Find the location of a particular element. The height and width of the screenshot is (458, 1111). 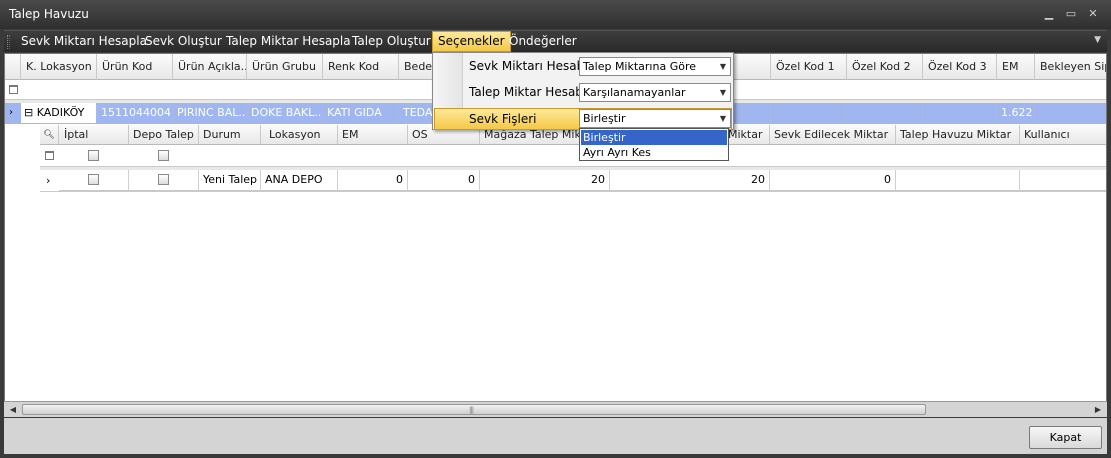

talep-miktar-hesabi-label: Talep Miktar Hesabı is located at coordinates (528, 92).